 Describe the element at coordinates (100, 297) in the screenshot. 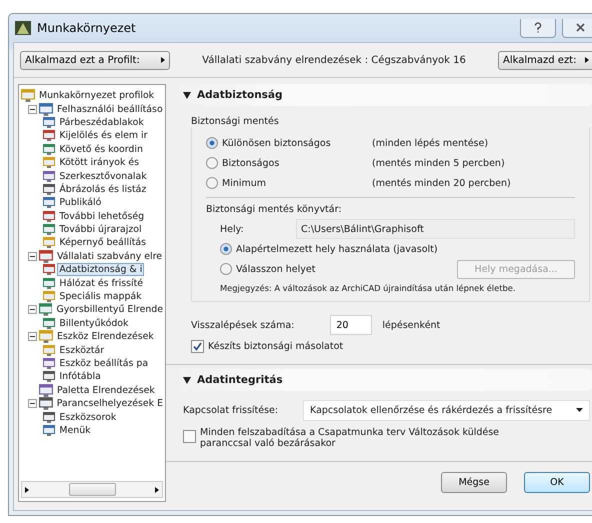

I see `tree-item: Speciális mappák` at that location.